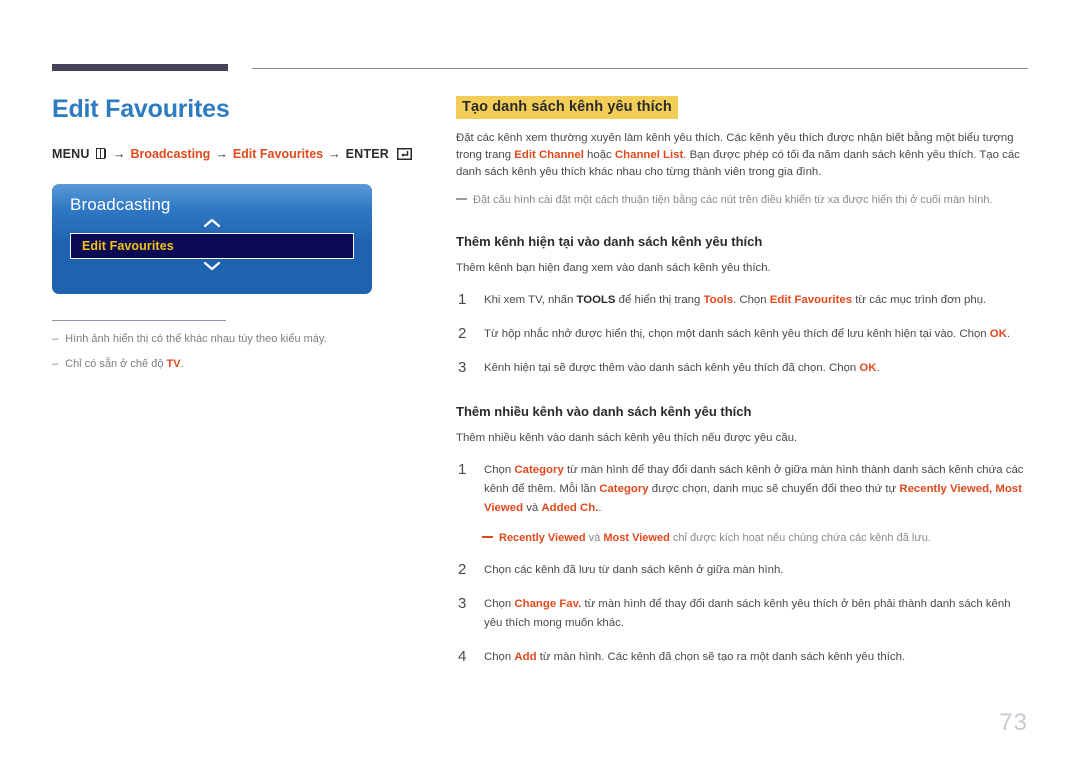 The image size is (1080, 763). I want to click on header-thick-rule, so click(140, 67).